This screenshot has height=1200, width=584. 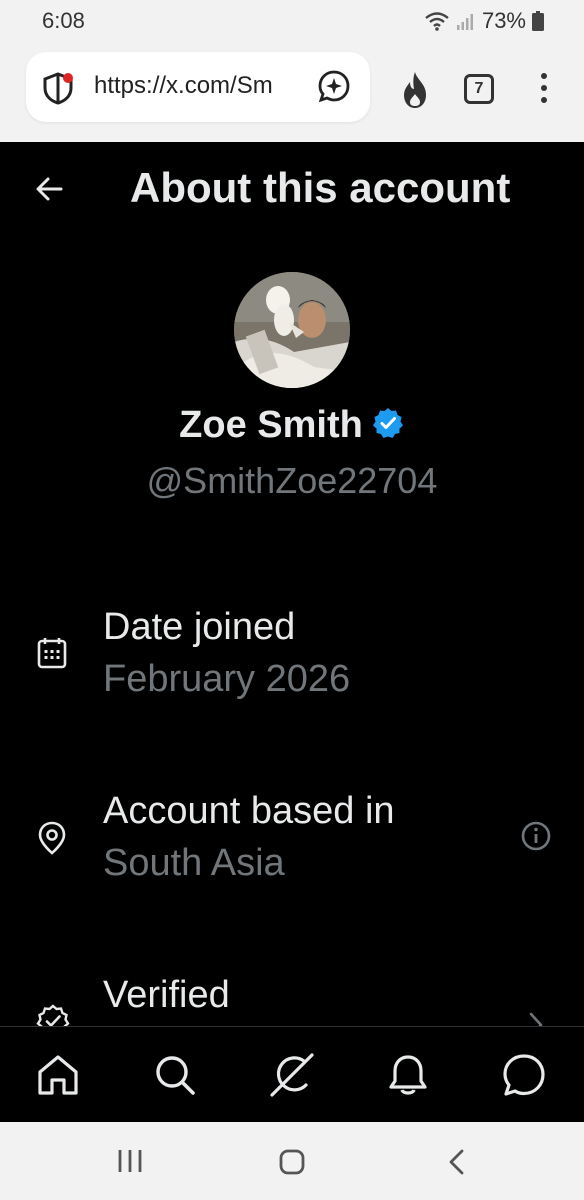 I want to click on handle: @SmithZoe22704, so click(x=292, y=480).